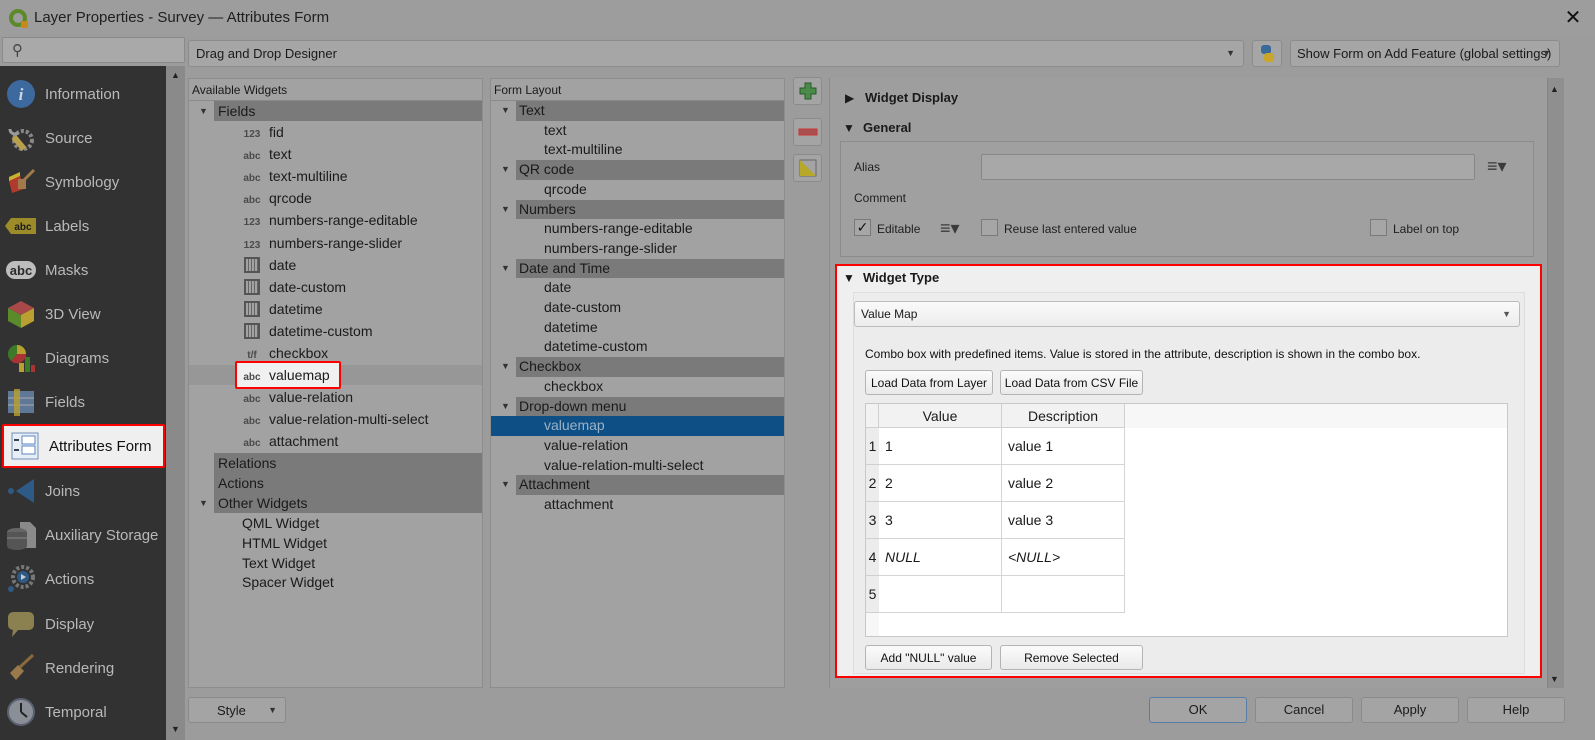 The width and height of the screenshot is (1595, 740). What do you see at coordinates (901, 97) in the screenshot?
I see `widget-display-section-toggle: ▶ Widget Display` at bounding box center [901, 97].